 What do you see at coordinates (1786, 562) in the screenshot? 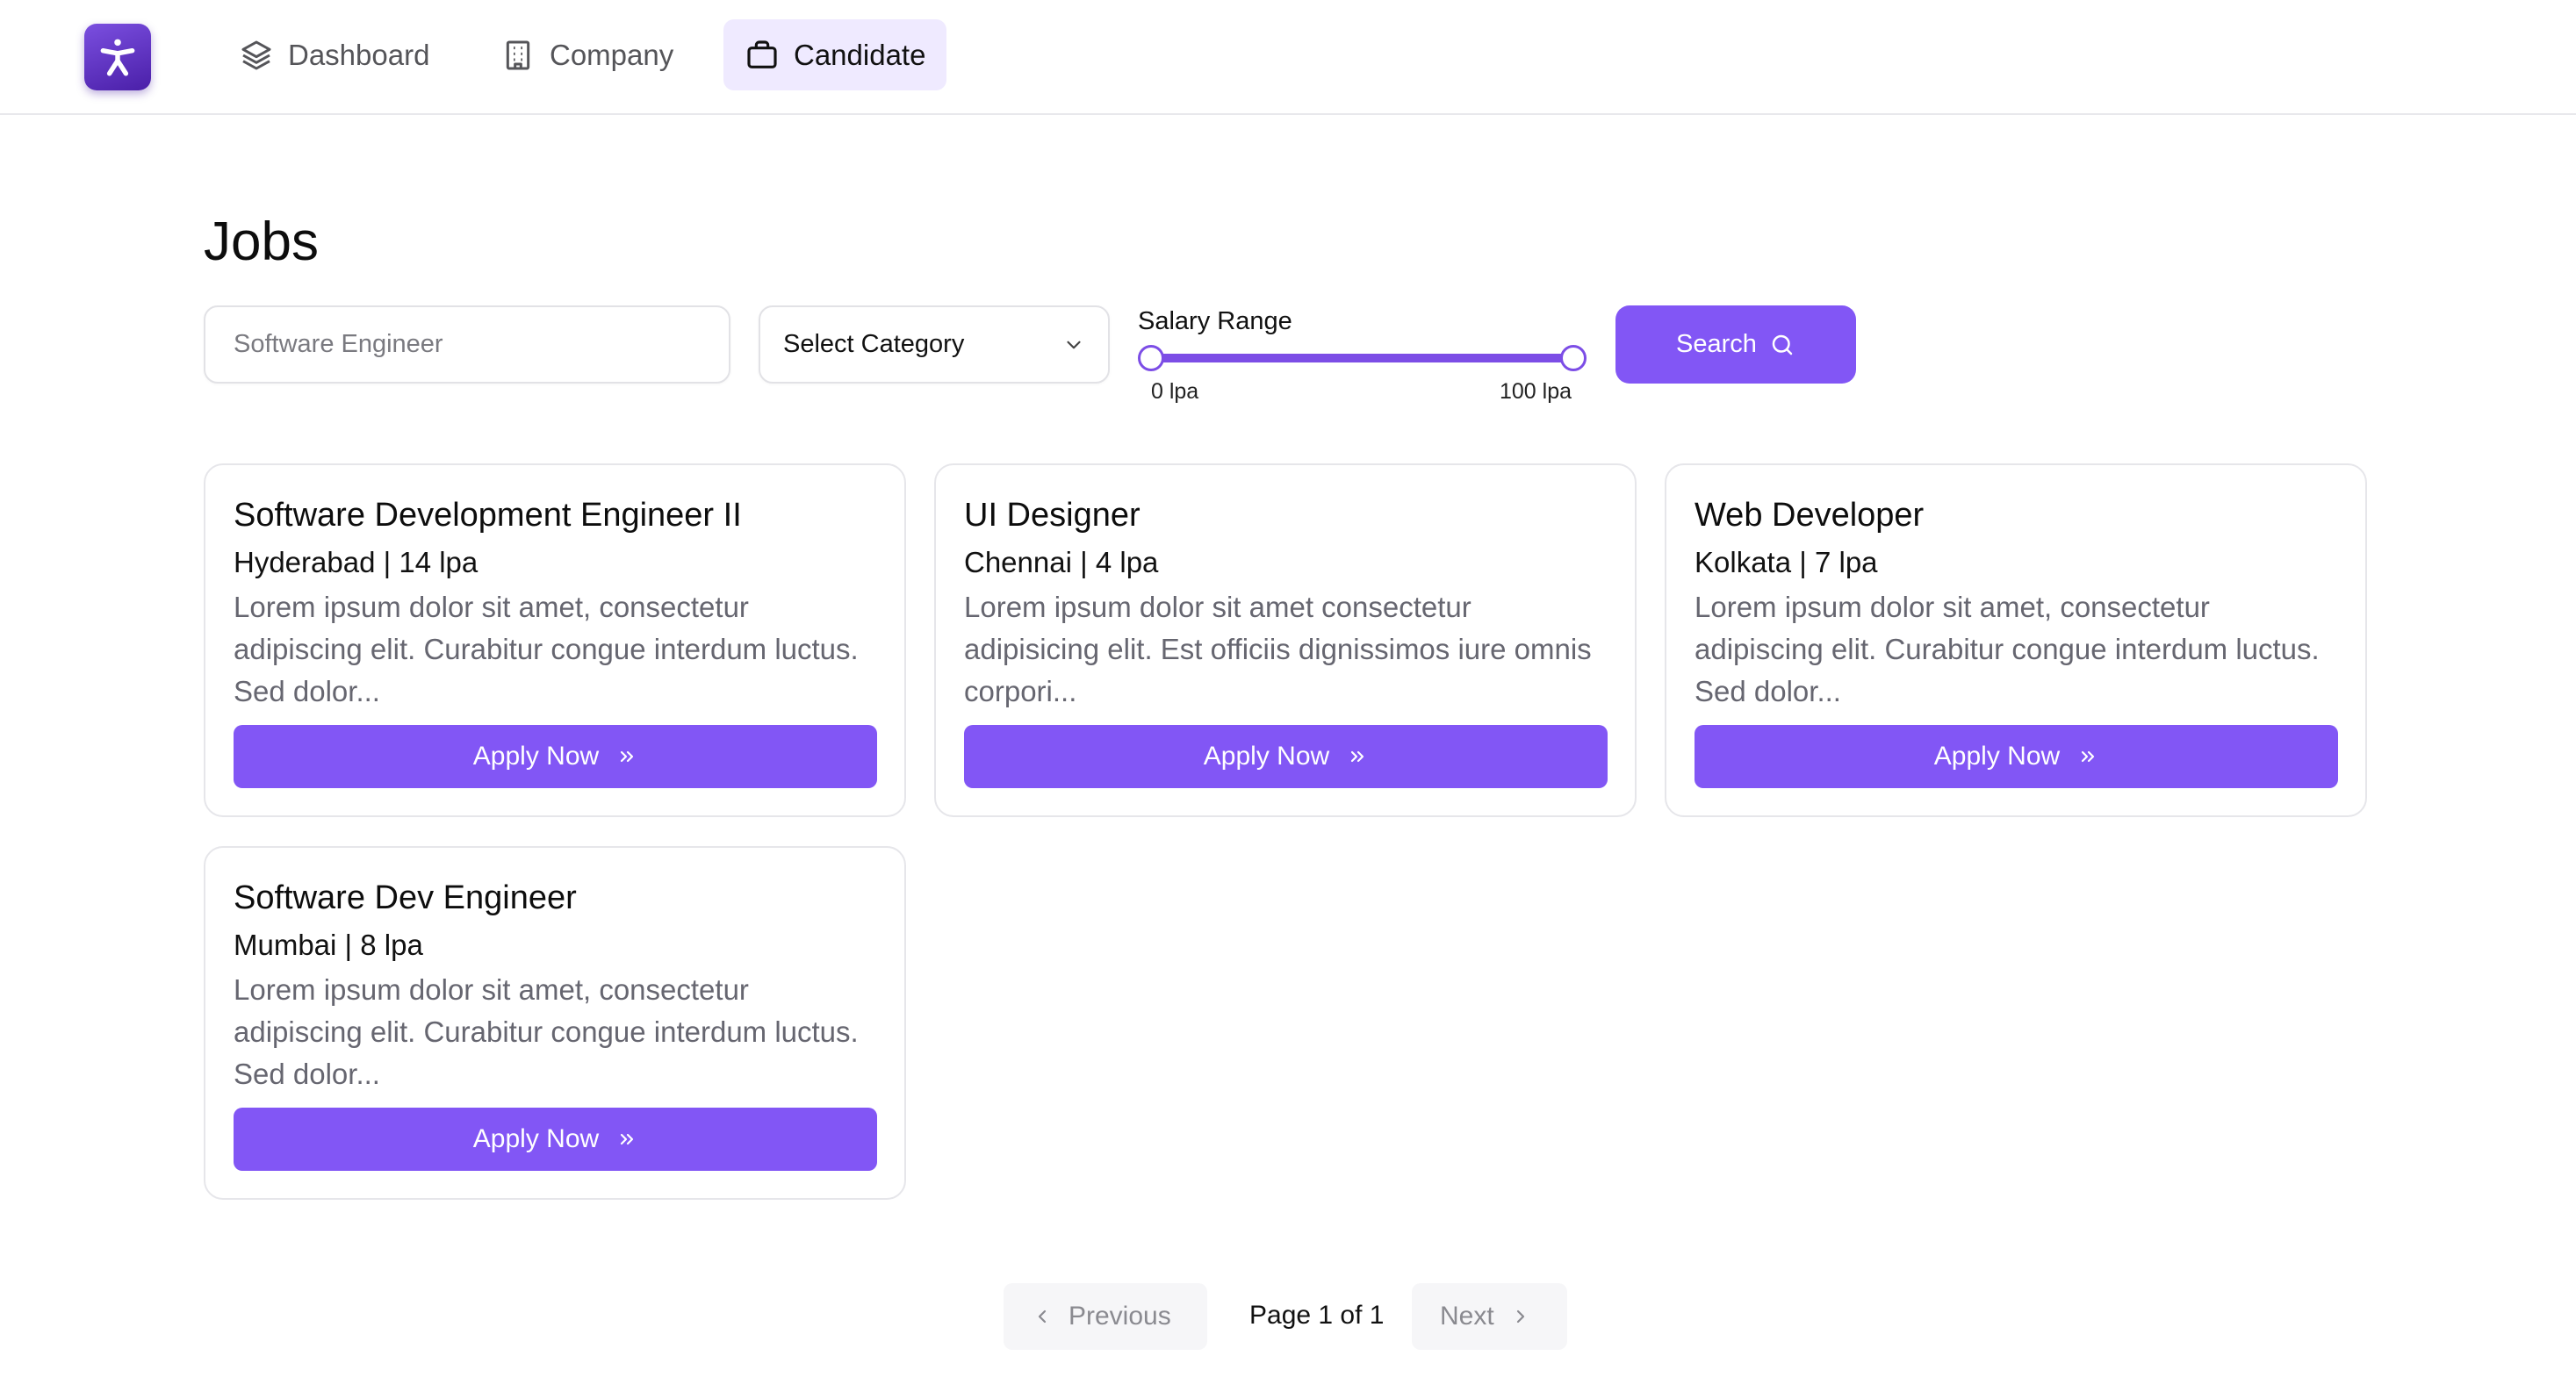
I see `job-location-salary: Kolkata | 7 lpa` at bounding box center [1786, 562].